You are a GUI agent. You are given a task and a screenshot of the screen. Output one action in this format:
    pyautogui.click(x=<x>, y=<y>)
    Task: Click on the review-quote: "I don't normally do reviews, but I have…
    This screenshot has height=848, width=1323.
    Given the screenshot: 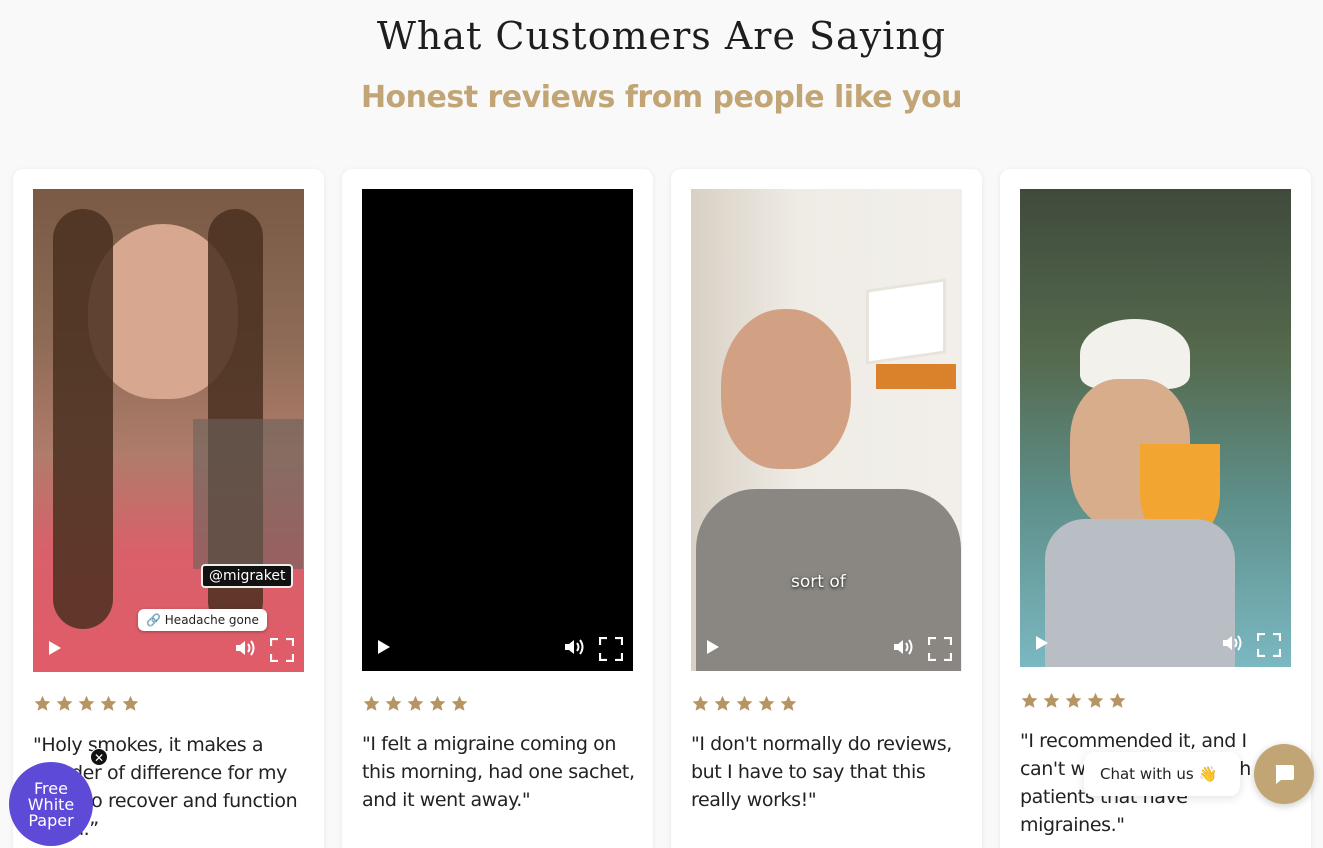 What is the action you would take?
    pyautogui.click(x=821, y=772)
    